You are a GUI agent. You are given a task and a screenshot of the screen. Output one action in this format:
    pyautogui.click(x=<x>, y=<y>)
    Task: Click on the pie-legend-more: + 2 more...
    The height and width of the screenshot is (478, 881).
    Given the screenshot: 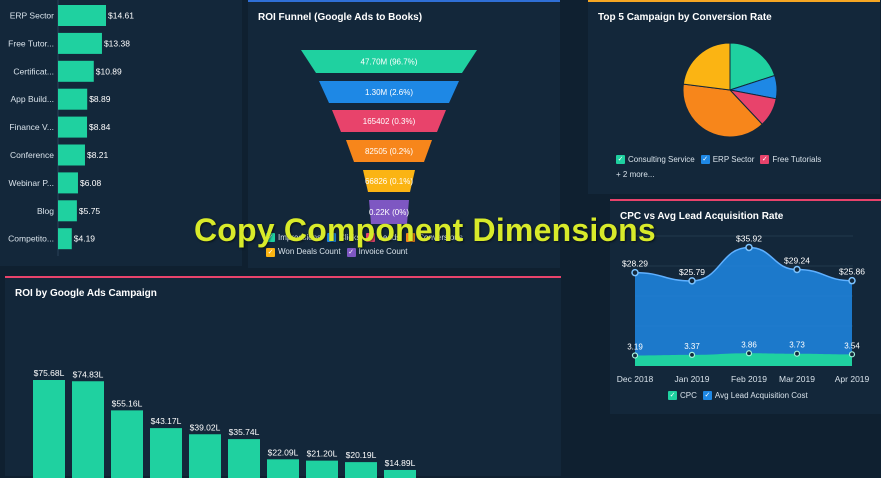 What is the action you would take?
    pyautogui.click(x=635, y=174)
    